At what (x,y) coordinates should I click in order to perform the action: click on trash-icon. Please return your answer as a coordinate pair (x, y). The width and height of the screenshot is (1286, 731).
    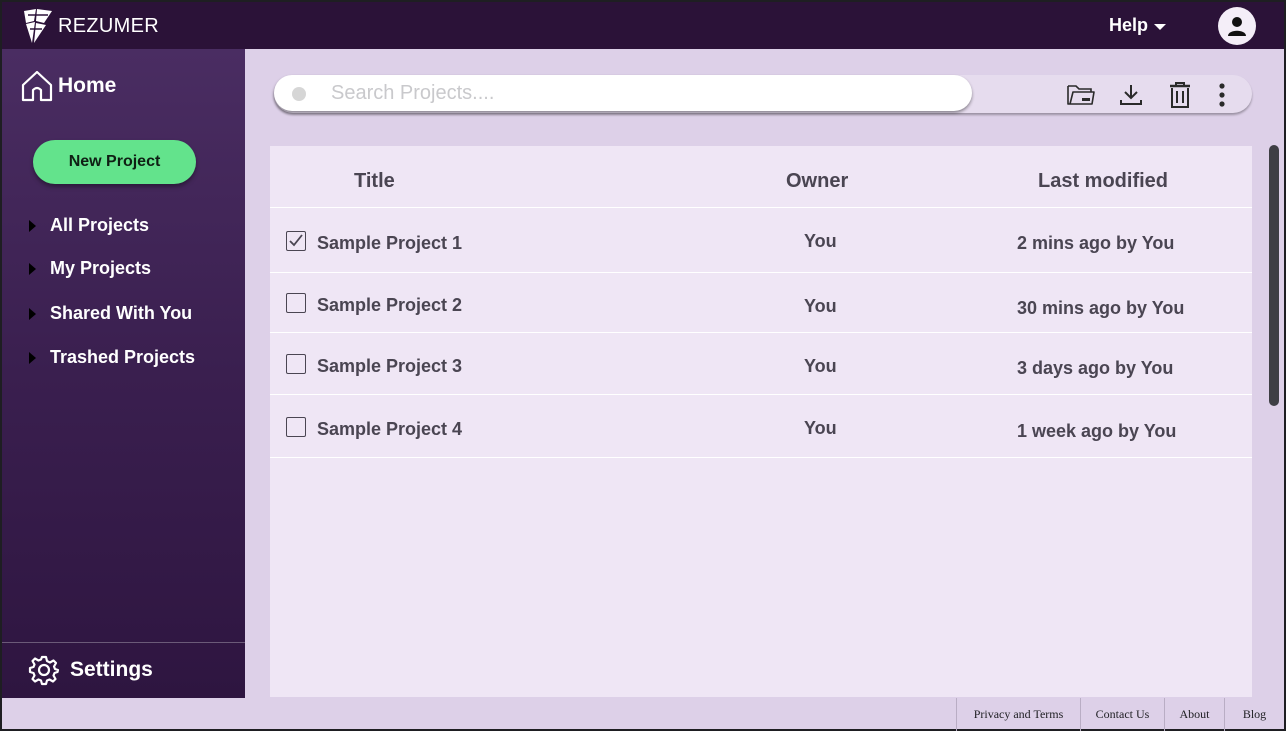
    Looking at the image, I should click on (1180, 95).